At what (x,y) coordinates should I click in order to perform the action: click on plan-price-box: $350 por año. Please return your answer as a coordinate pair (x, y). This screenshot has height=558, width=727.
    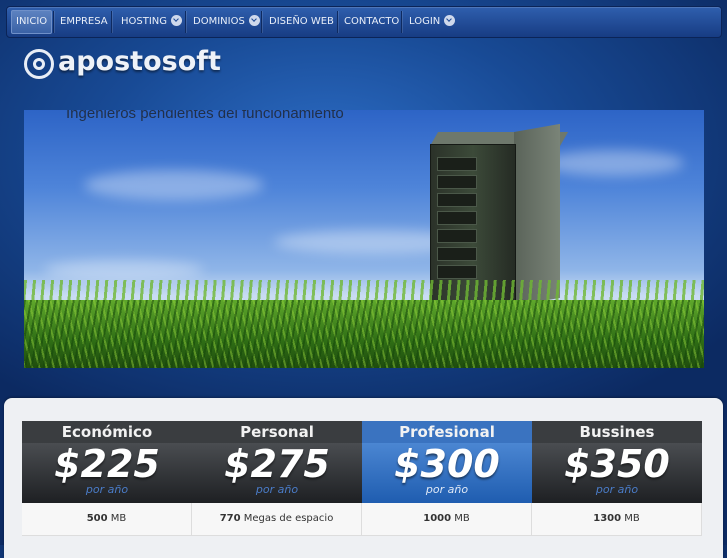
    Looking at the image, I should click on (617, 472).